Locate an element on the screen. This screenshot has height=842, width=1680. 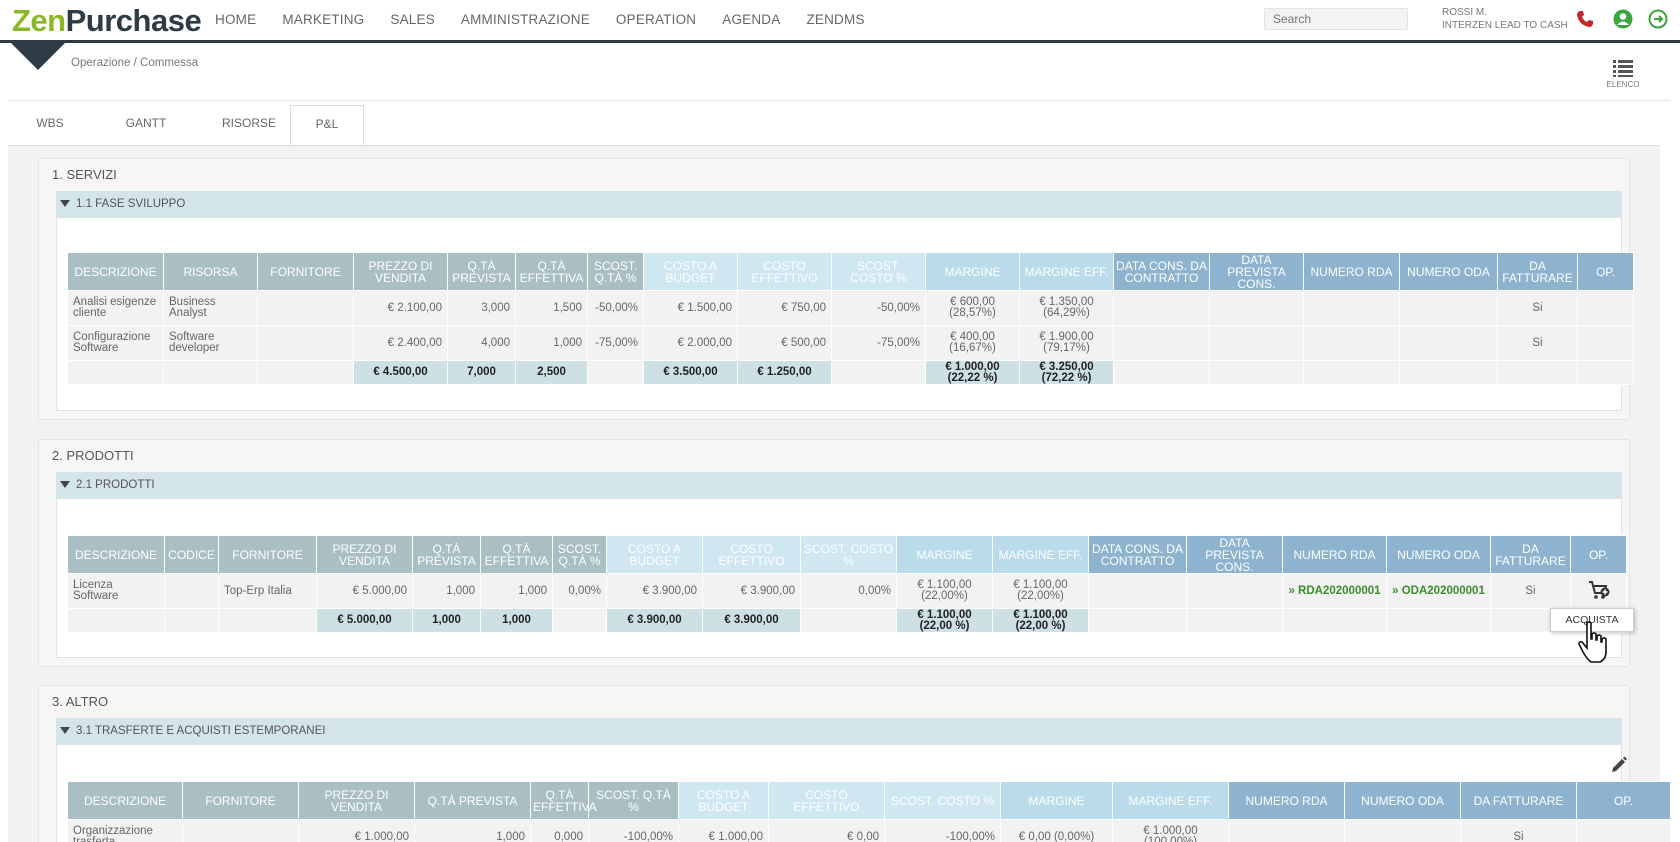
pencil-icon is located at coordinates (1619, 764).